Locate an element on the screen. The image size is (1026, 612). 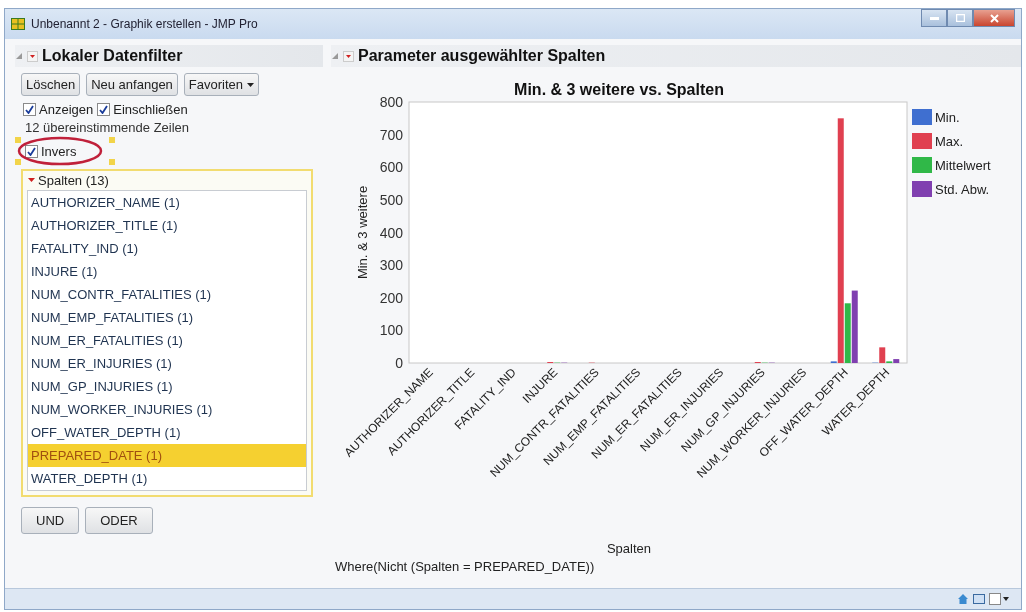
filter-button: Löschen is located at coordinates (51, 84).